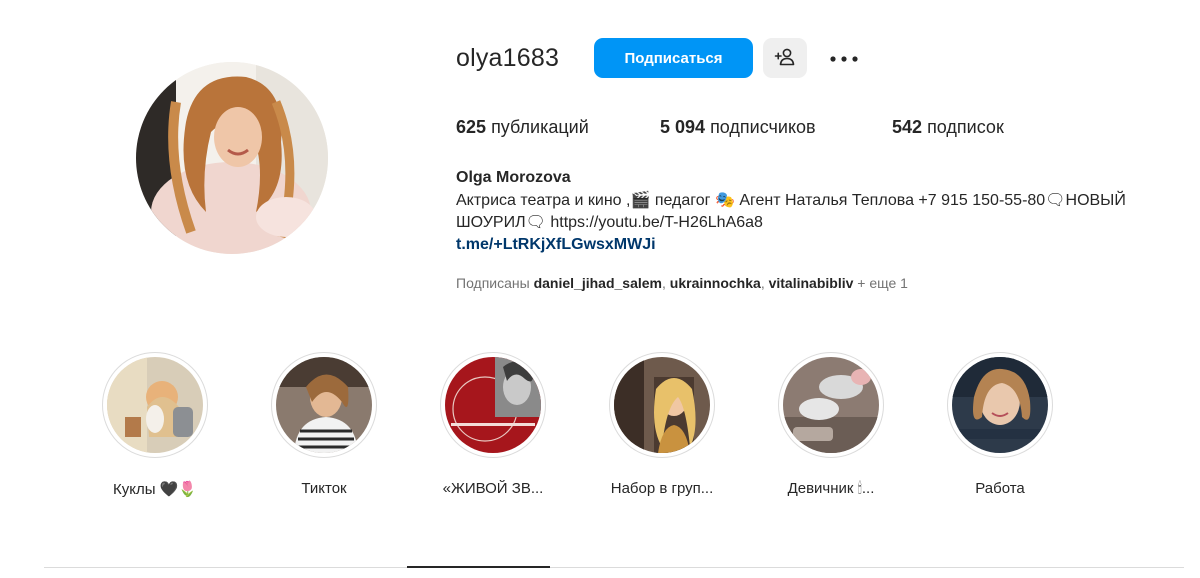 The image size is (1200, 578). What do you see at coordinates (882, 283) in the screenshot?
I see `followed-by-more: + еще 1` at bounding box center [882, 283].